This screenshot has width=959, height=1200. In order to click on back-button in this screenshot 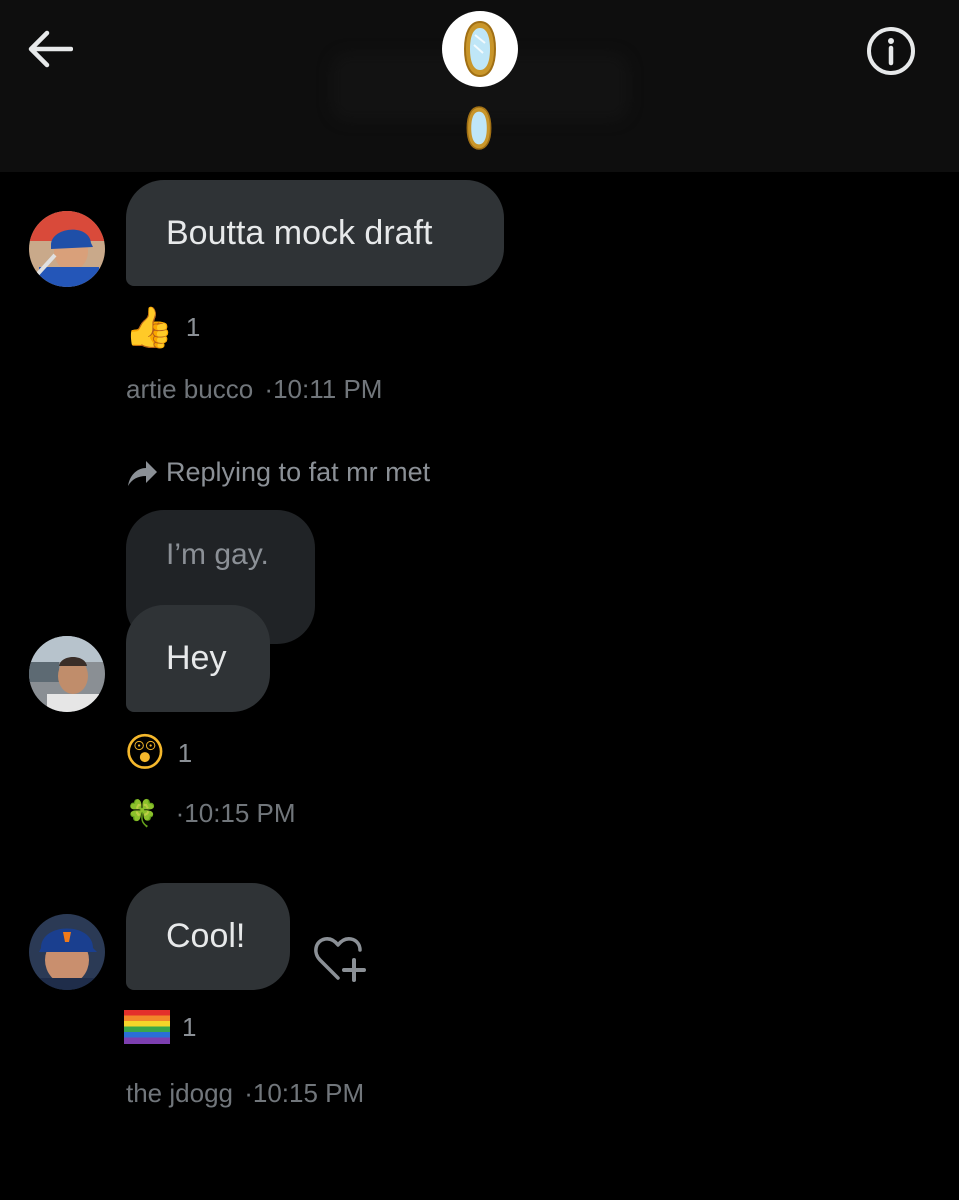, I will do `click(50, 49)`.